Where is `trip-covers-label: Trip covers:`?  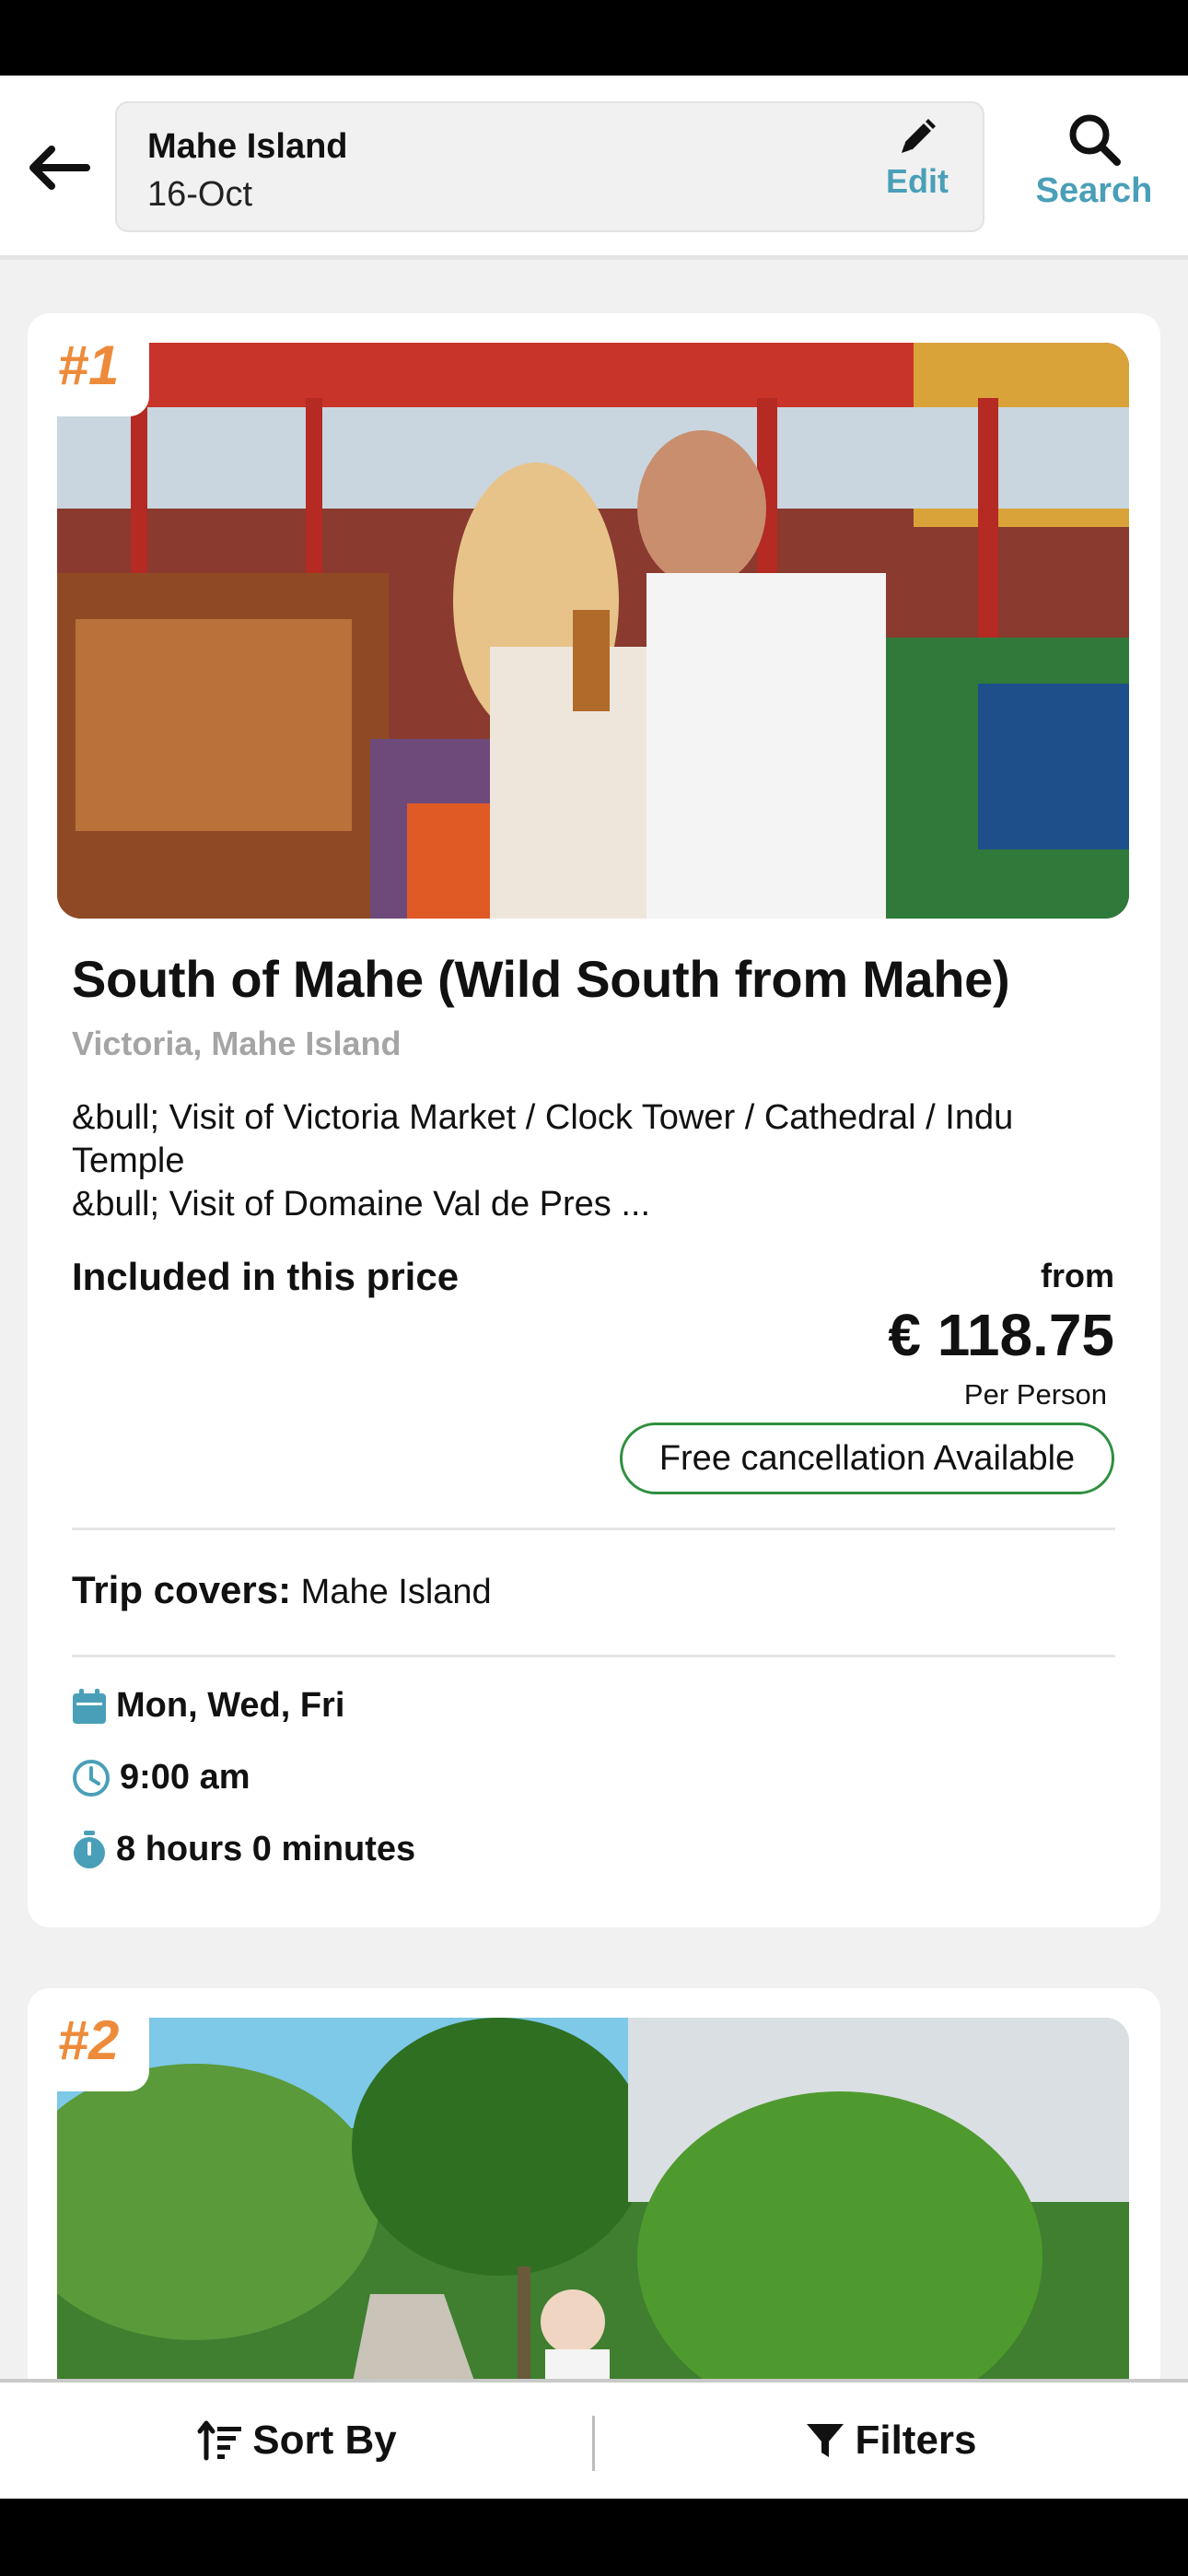 trip-covers-label: Trip covers: is located at coordinates (182, 1589).